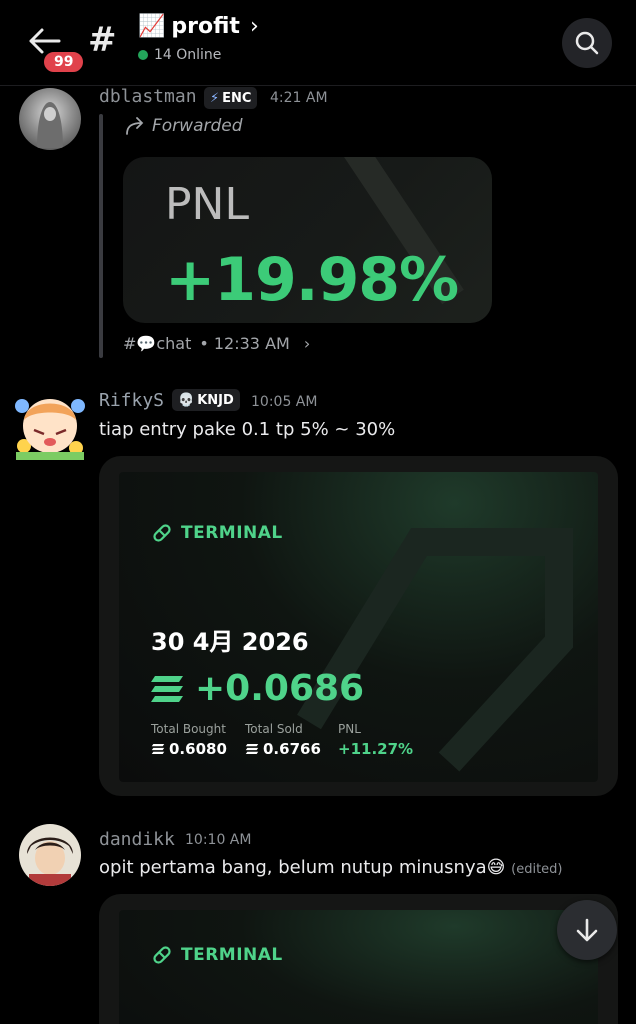 Image resolution: width=636 pixels, height=1024 pixels. I want to click on stat-label: Total Bought, so click(188, 729).